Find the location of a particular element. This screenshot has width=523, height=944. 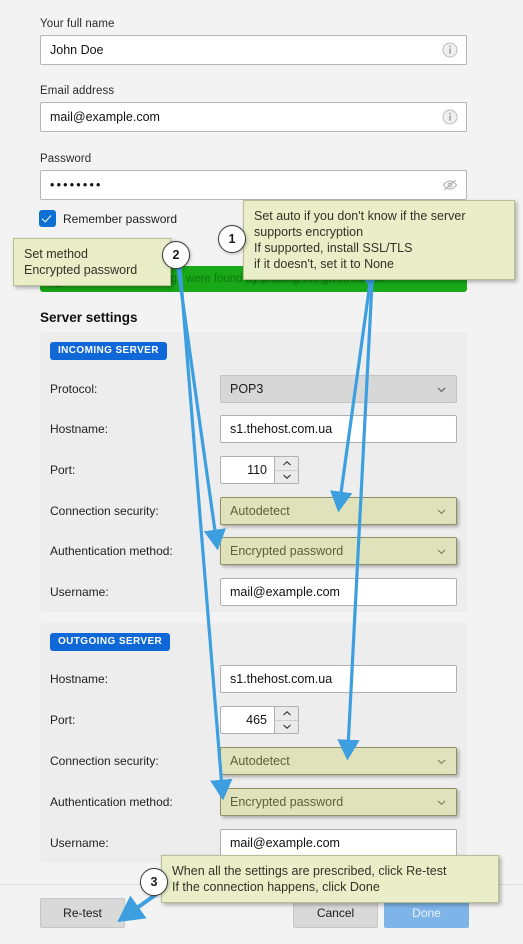

incoming-protocol-label: Protocol: is located at coordinates (74, 389).